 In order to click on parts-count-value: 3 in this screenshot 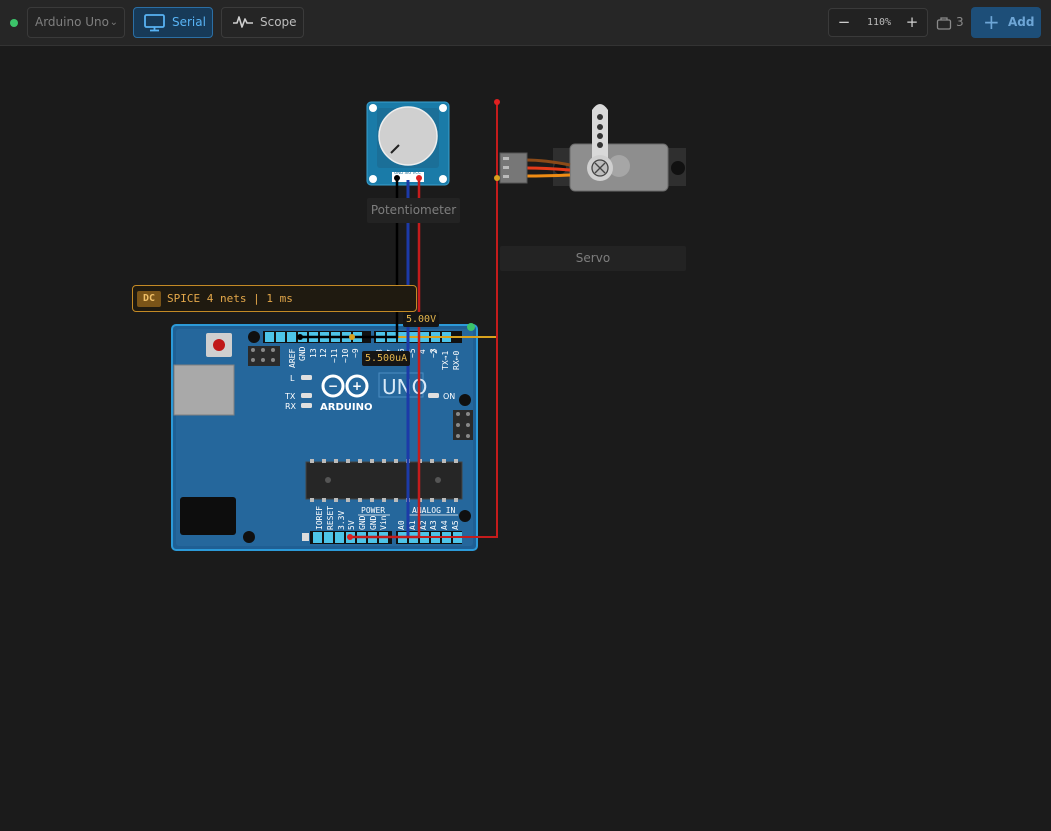, I will do `click(960, 22)`.